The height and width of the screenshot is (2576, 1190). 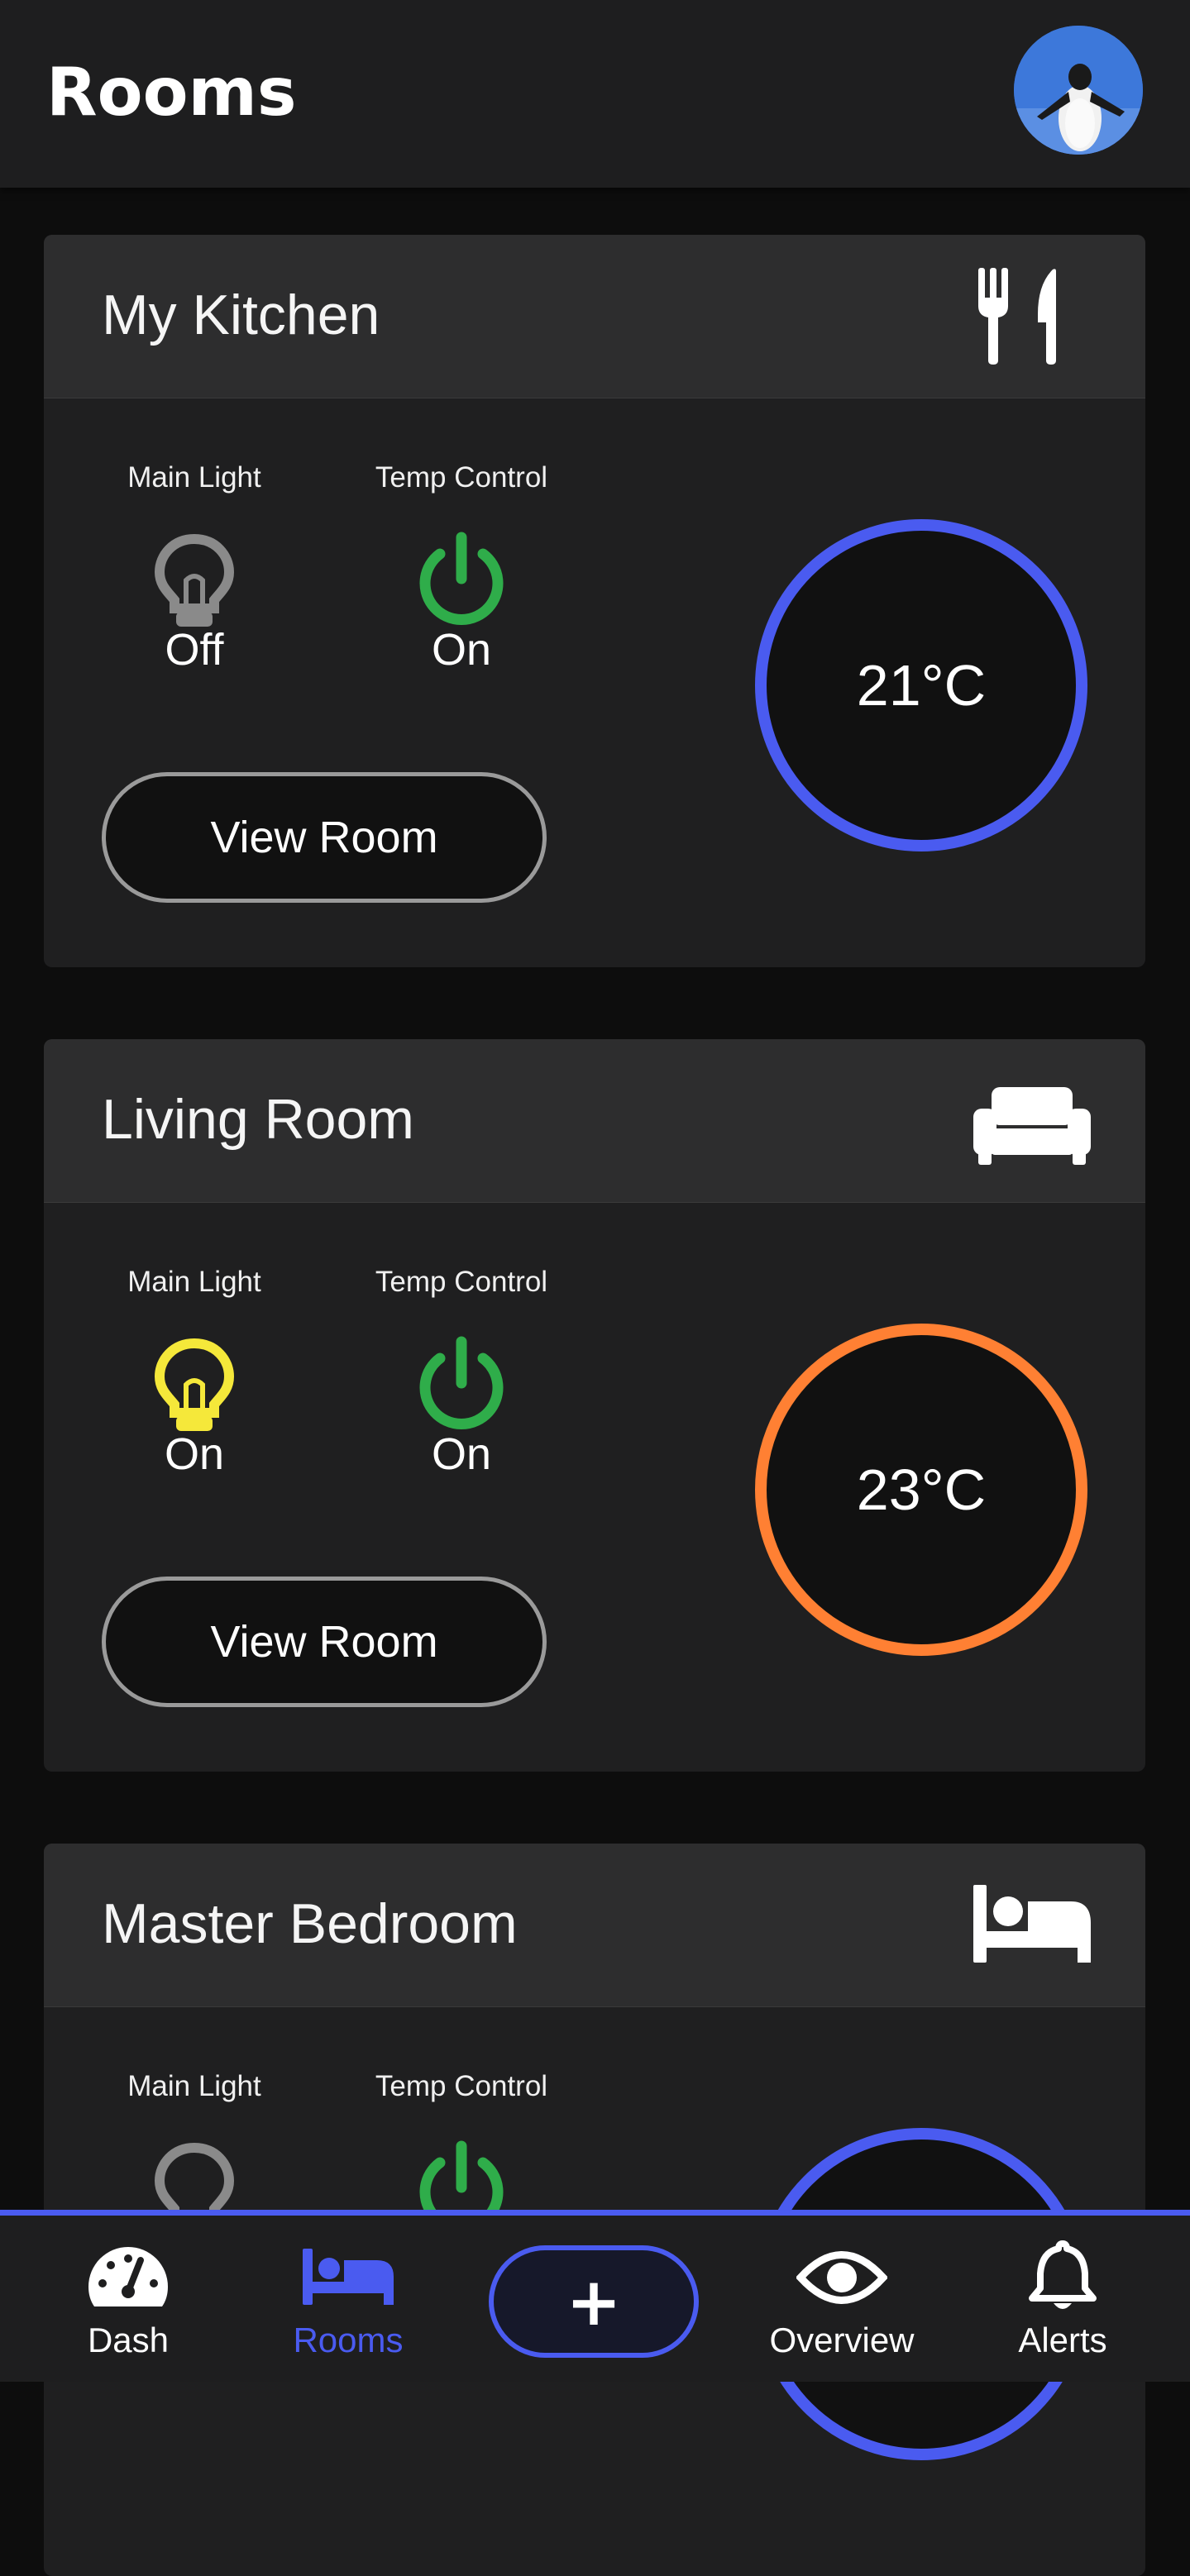 I want to click on nav-label: Rooms, so click(x=348, y=2340).